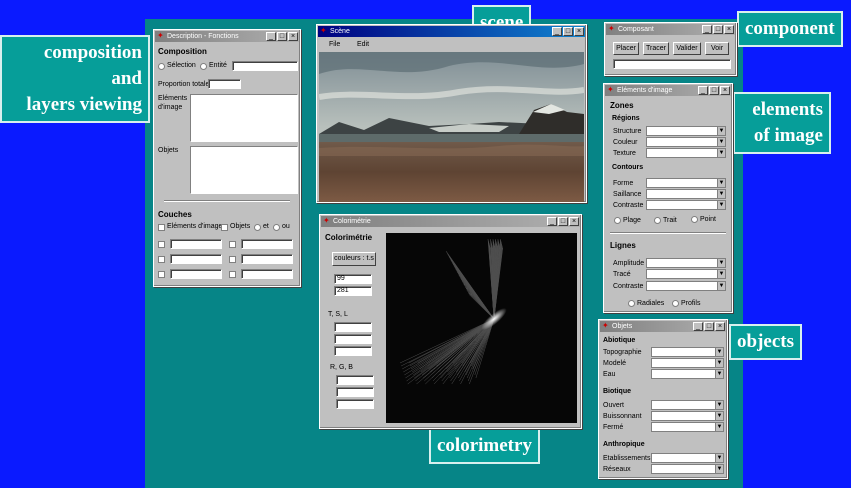 Image resolution: width=851 pixels, height=488 pixels. I want to click on radiales-label: Radiales, so click(651, 303).